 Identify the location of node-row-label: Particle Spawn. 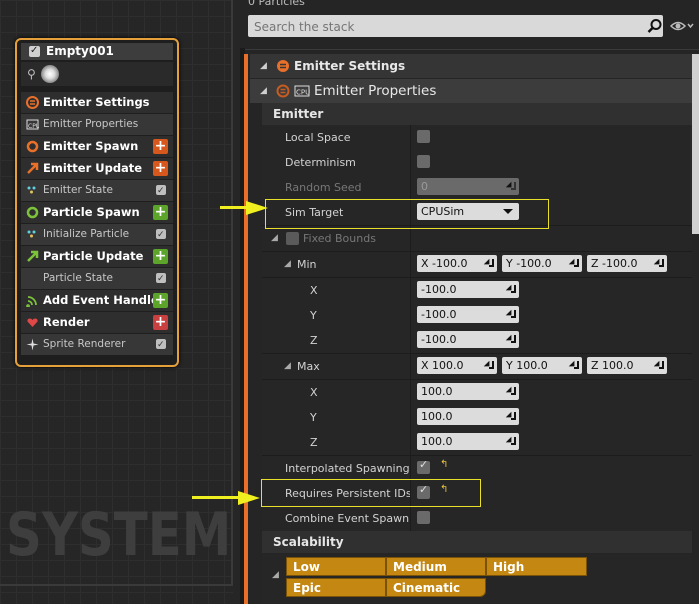
(91, 212).